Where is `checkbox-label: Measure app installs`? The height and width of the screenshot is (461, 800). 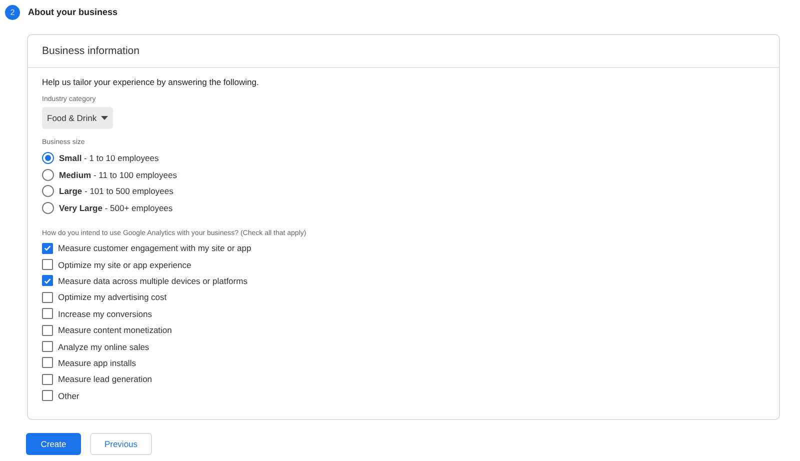
checkbox-label: Measure app installs is located at coordinates (97, 363).